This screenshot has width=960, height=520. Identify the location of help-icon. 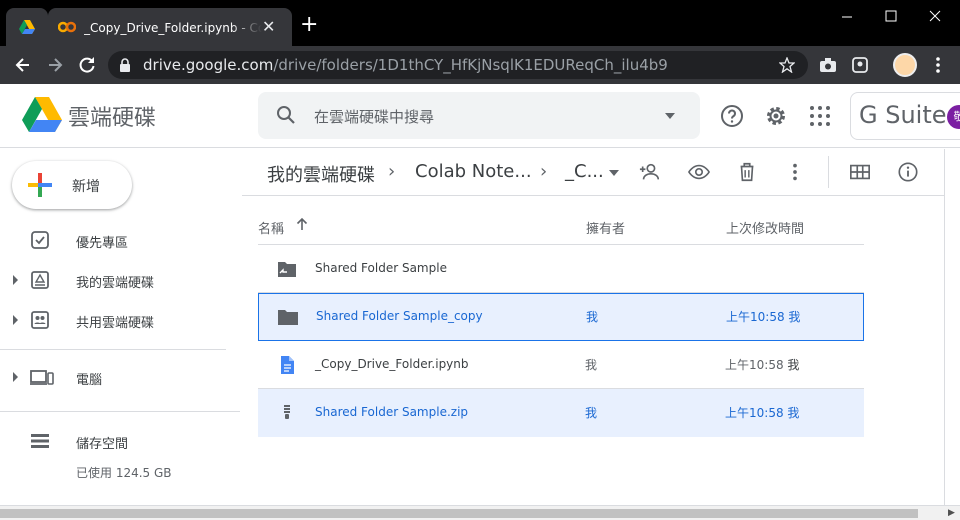
(732, 116).